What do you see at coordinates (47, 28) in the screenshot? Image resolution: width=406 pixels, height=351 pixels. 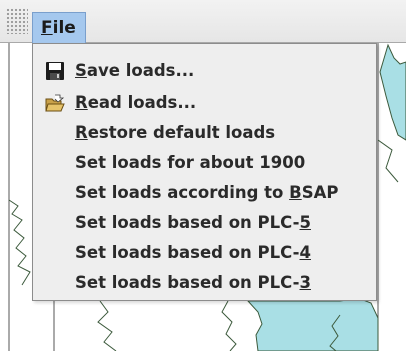 I see `file-menu-mnemonic: F` at bounding box center [47, 28].